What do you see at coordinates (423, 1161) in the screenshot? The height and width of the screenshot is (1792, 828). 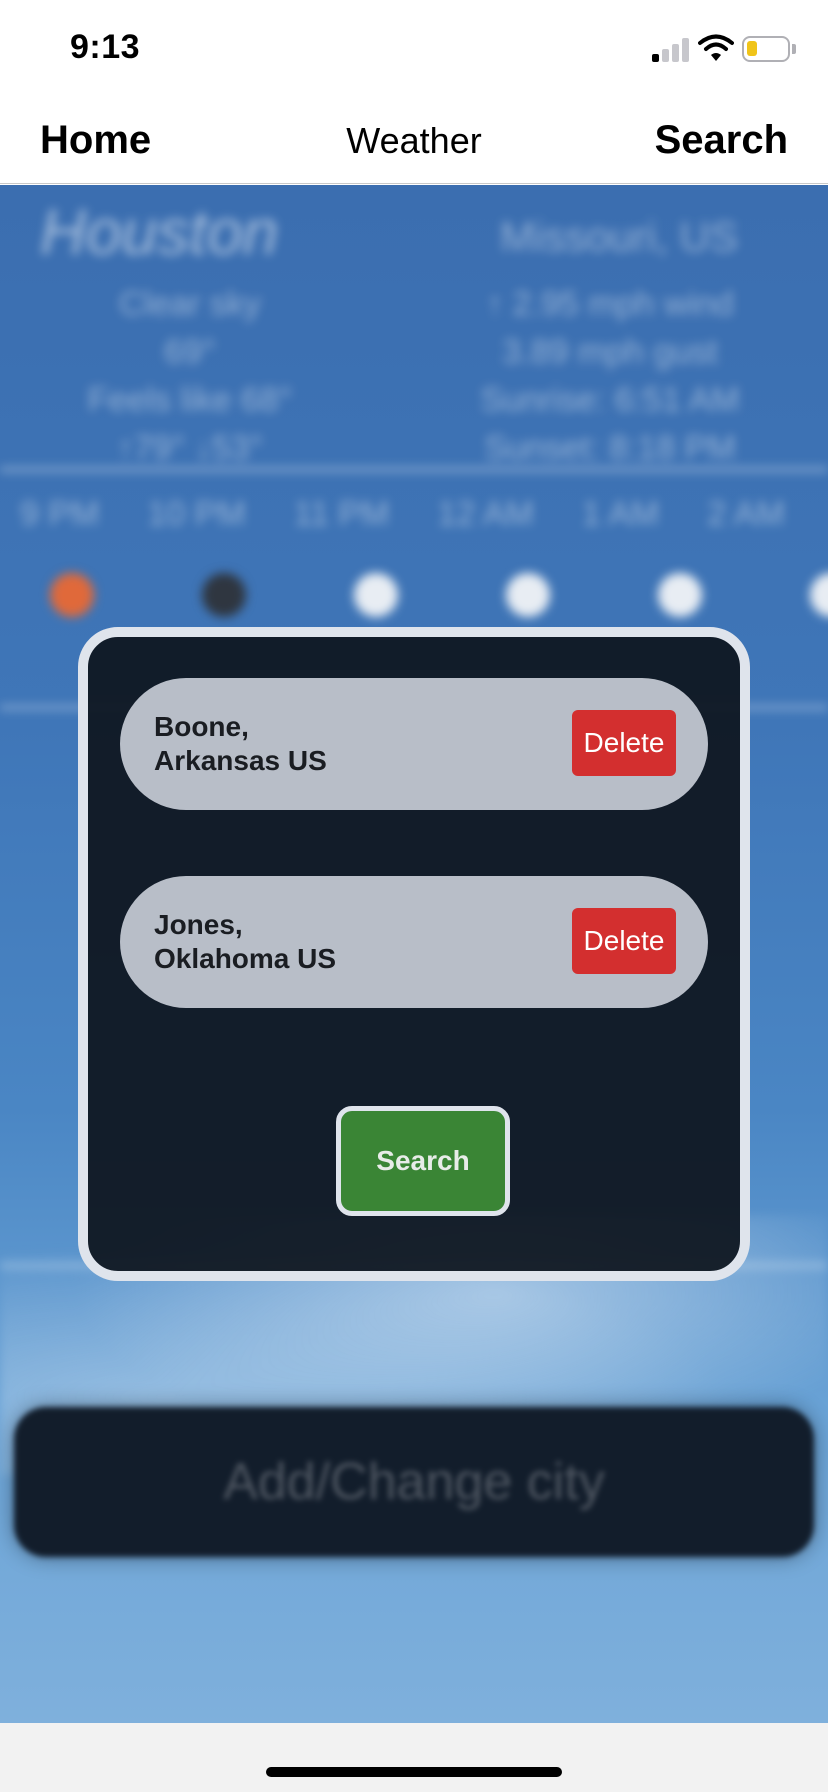 I see `search-button: Search` at bounding box center [423, 1161].